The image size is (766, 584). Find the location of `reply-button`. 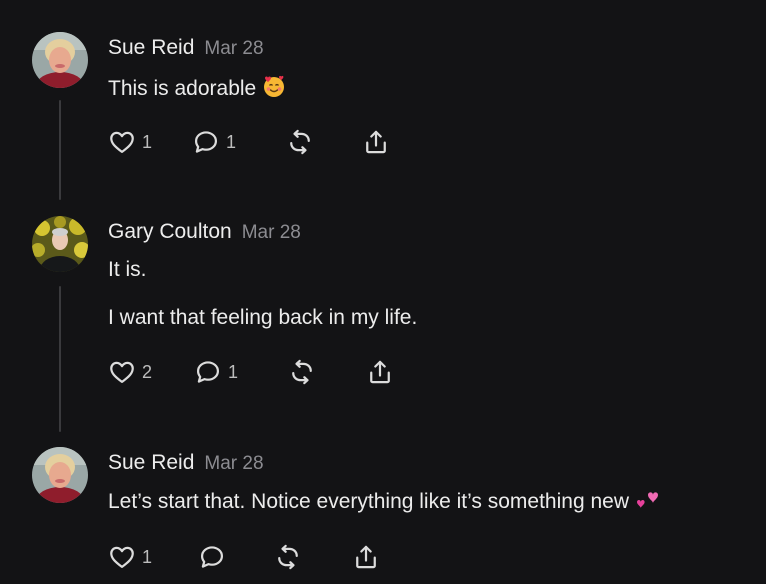

reply-button is located at coordinates (215, 557).